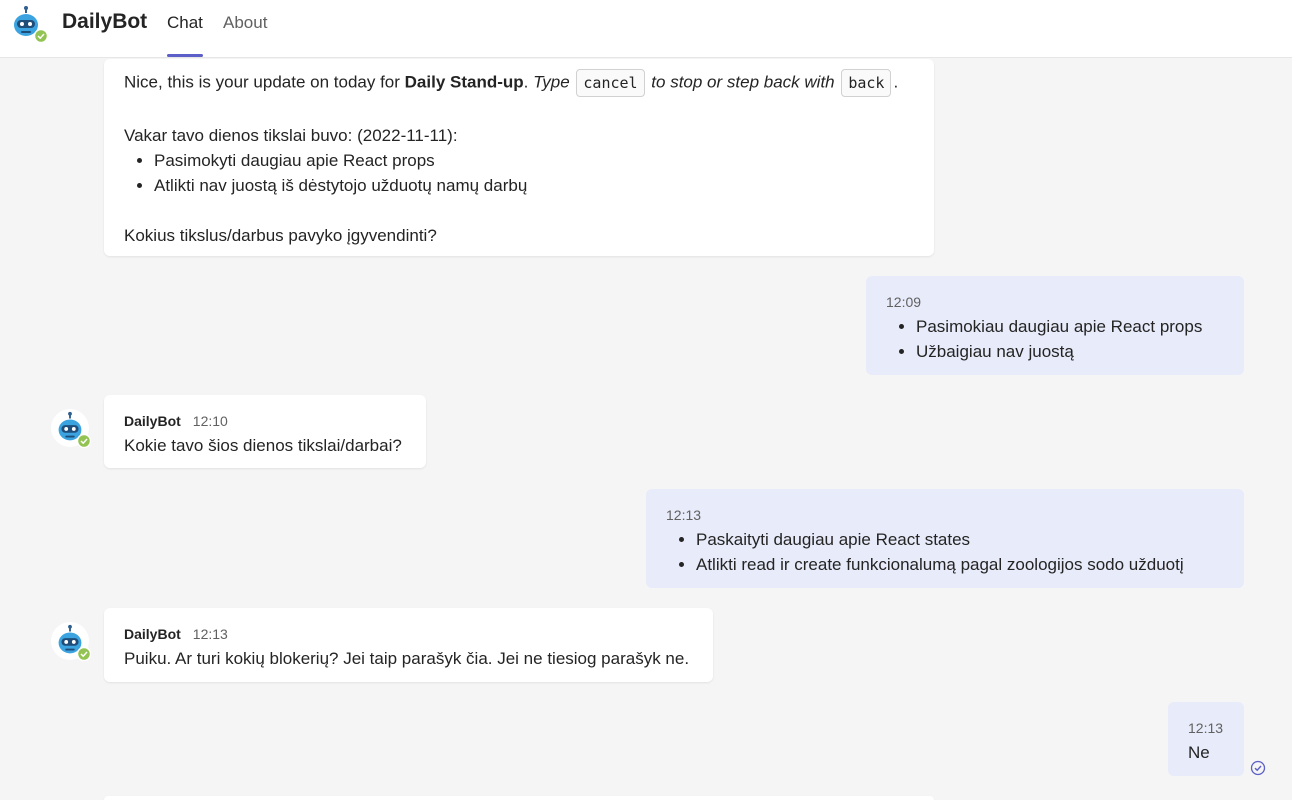 This screenshot has width=1292, height=800. What do you see at coordinates (1059, 326) in the screenshot?
I see `list-item: Pasimokiau daugiau apie React props` at bounding box center [1059, 326].